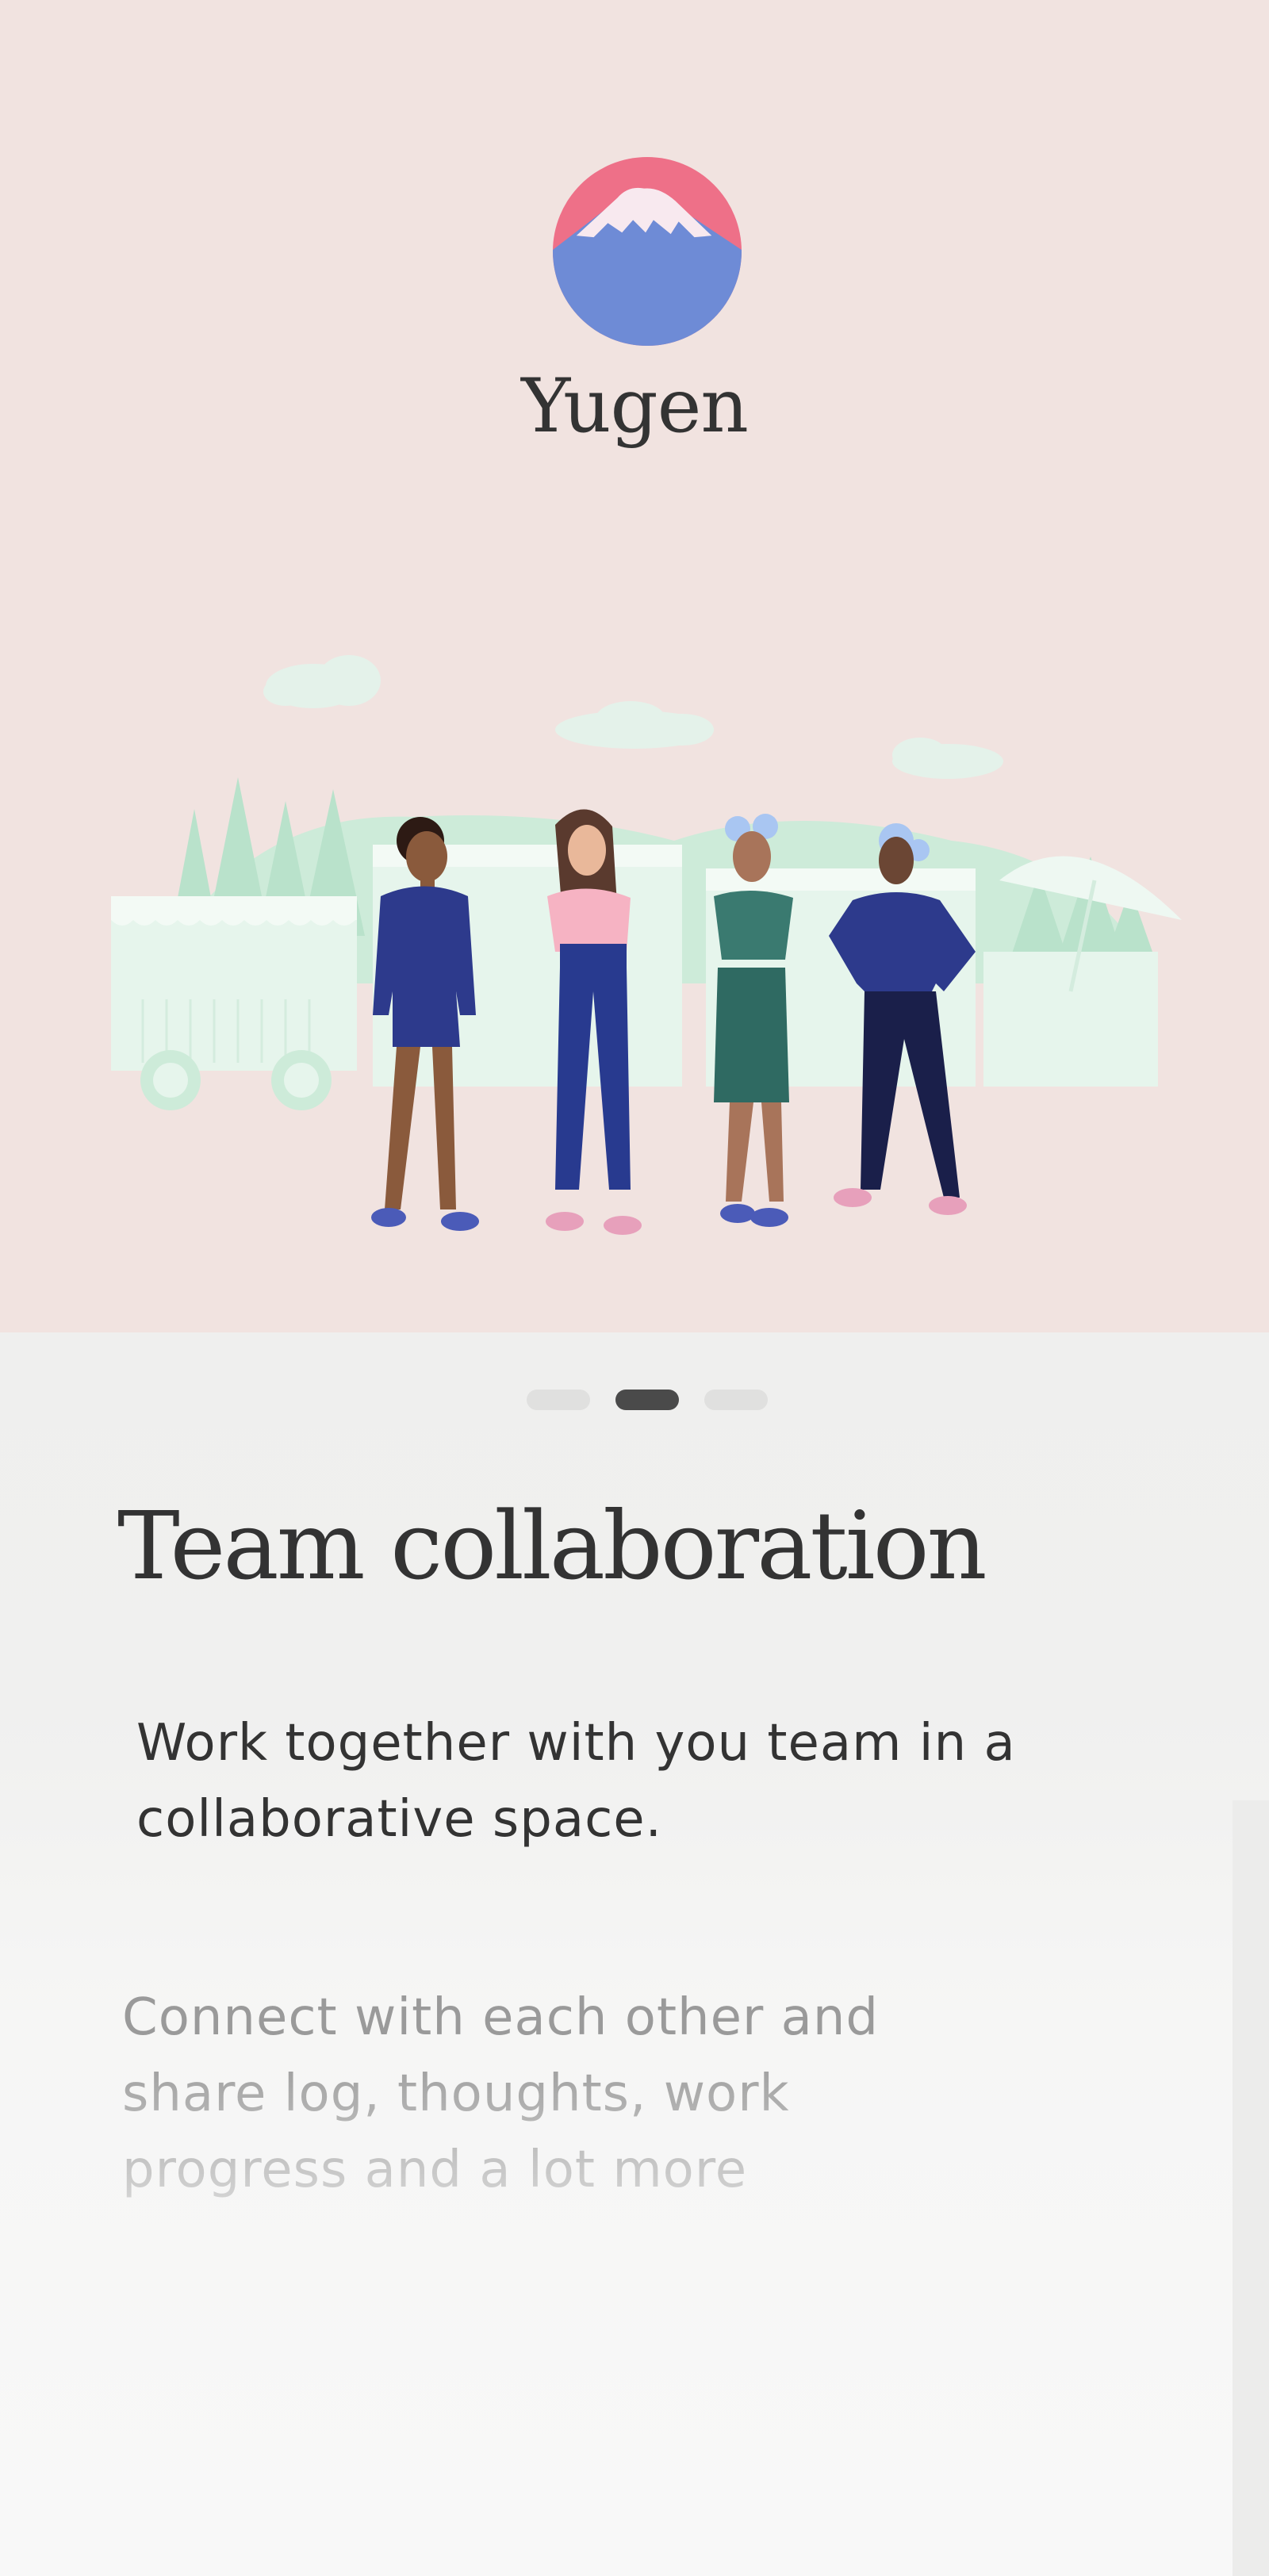 Image resolution: width=1269 pixels, height=2576 pixels. What do you see at coordinates (234, 1003) in the screenshot?
I see `food-truck` at bounding box center [234, 1003].